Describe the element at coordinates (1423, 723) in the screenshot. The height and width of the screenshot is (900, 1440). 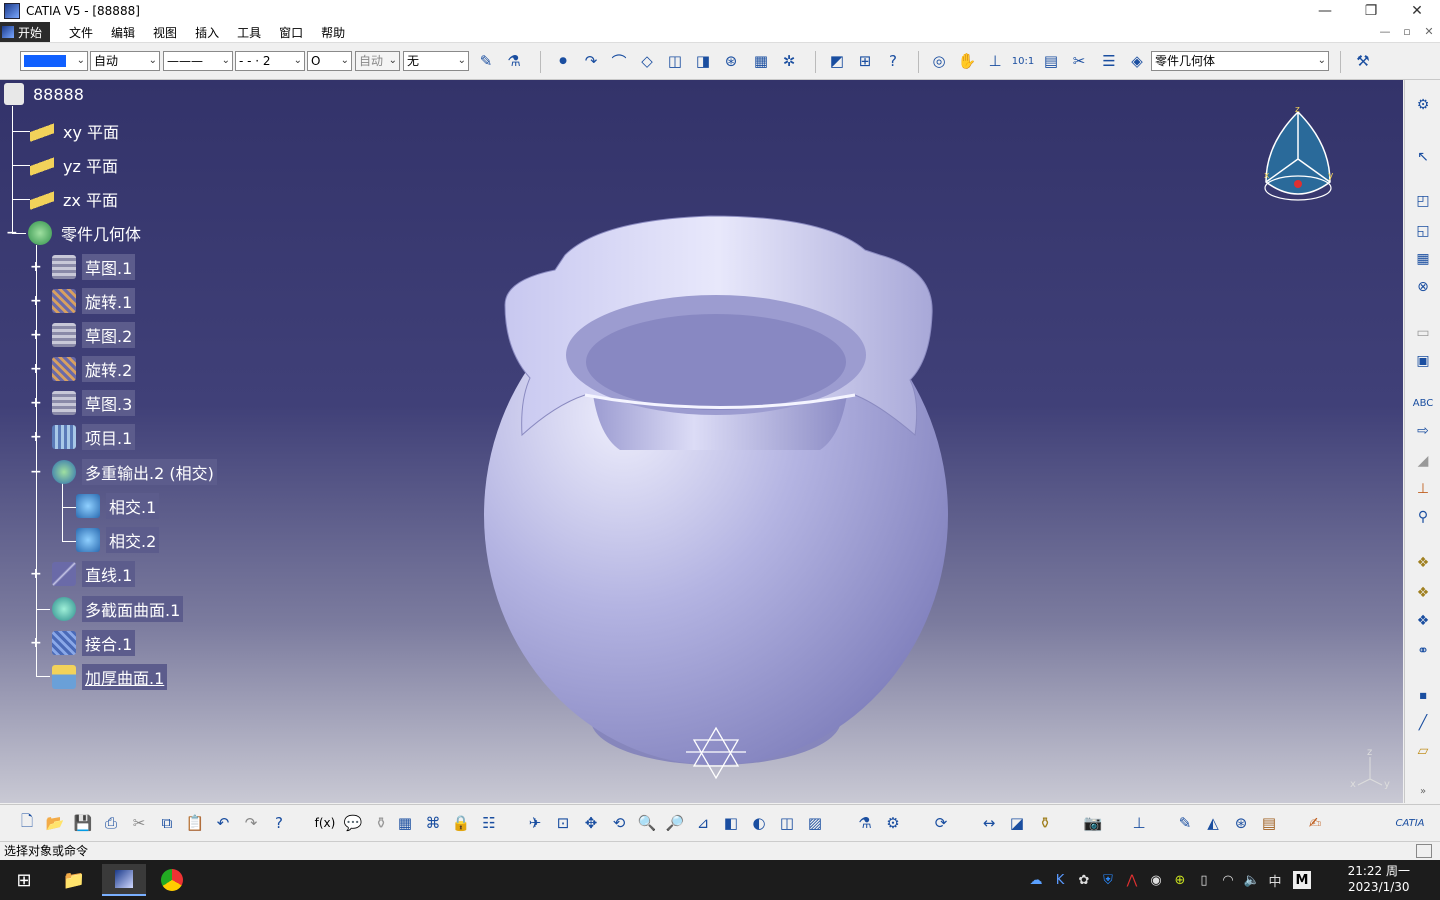
I see `line-right-icon: ╱` at that location.